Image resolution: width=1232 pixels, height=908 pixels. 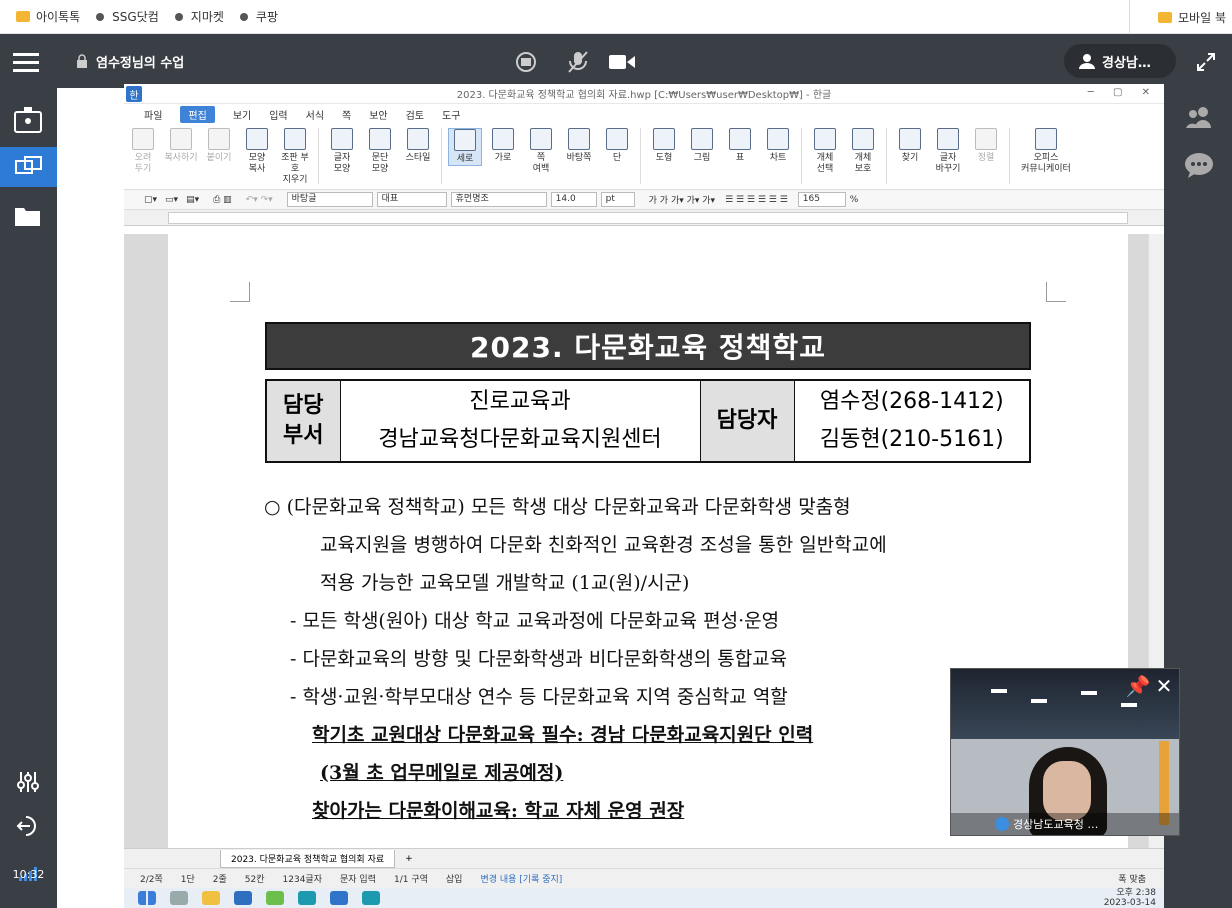 What do you see at coordinates (28, 120) in the screenshot?
I see `screen-share-icon` at bounding box center [28, 120].